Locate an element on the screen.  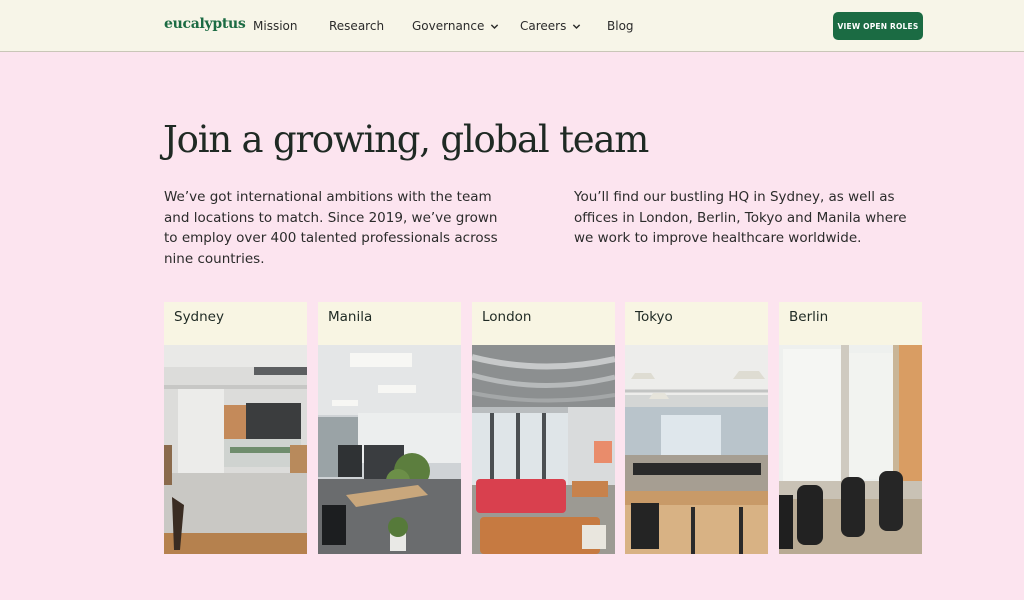
eucalyptus-logo: eucalyptus is located at coordinates (205, 24).